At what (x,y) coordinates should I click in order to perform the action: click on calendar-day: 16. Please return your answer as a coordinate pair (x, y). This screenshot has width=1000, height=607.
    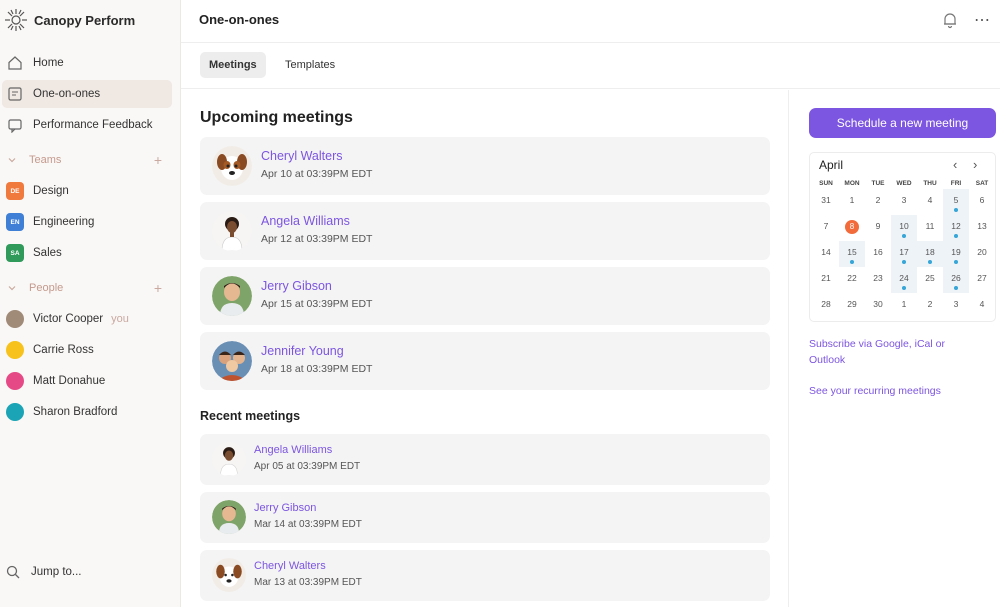
    Looking at the image, I should click on (878, 254).